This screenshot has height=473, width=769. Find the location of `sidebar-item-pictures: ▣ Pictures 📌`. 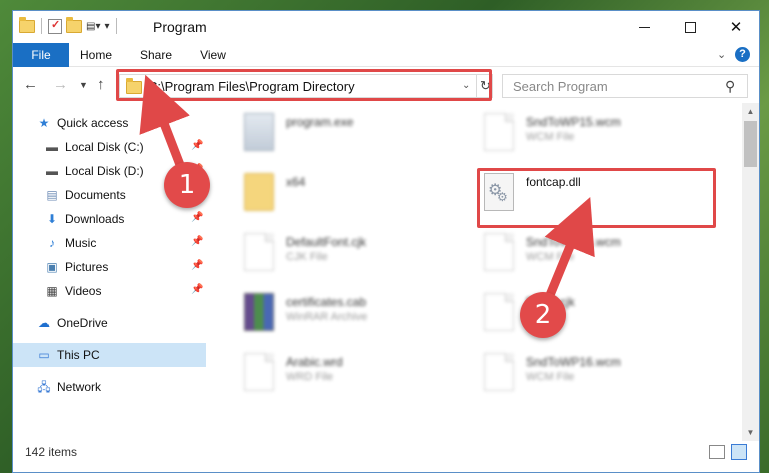

sidebar-item-pictures: ▣ Pictures 📌 is located at coordinates (109, 267).